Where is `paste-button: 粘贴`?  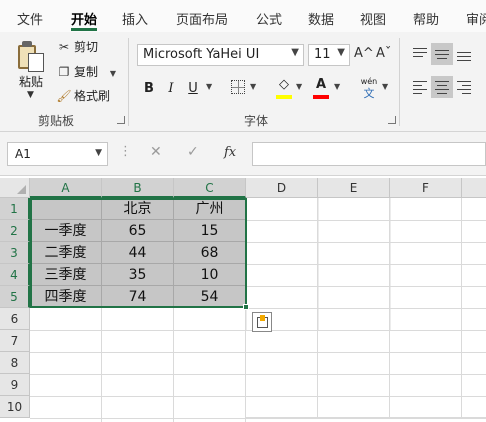
paste-button: 粘贴 is located at coordinates (31, 81).